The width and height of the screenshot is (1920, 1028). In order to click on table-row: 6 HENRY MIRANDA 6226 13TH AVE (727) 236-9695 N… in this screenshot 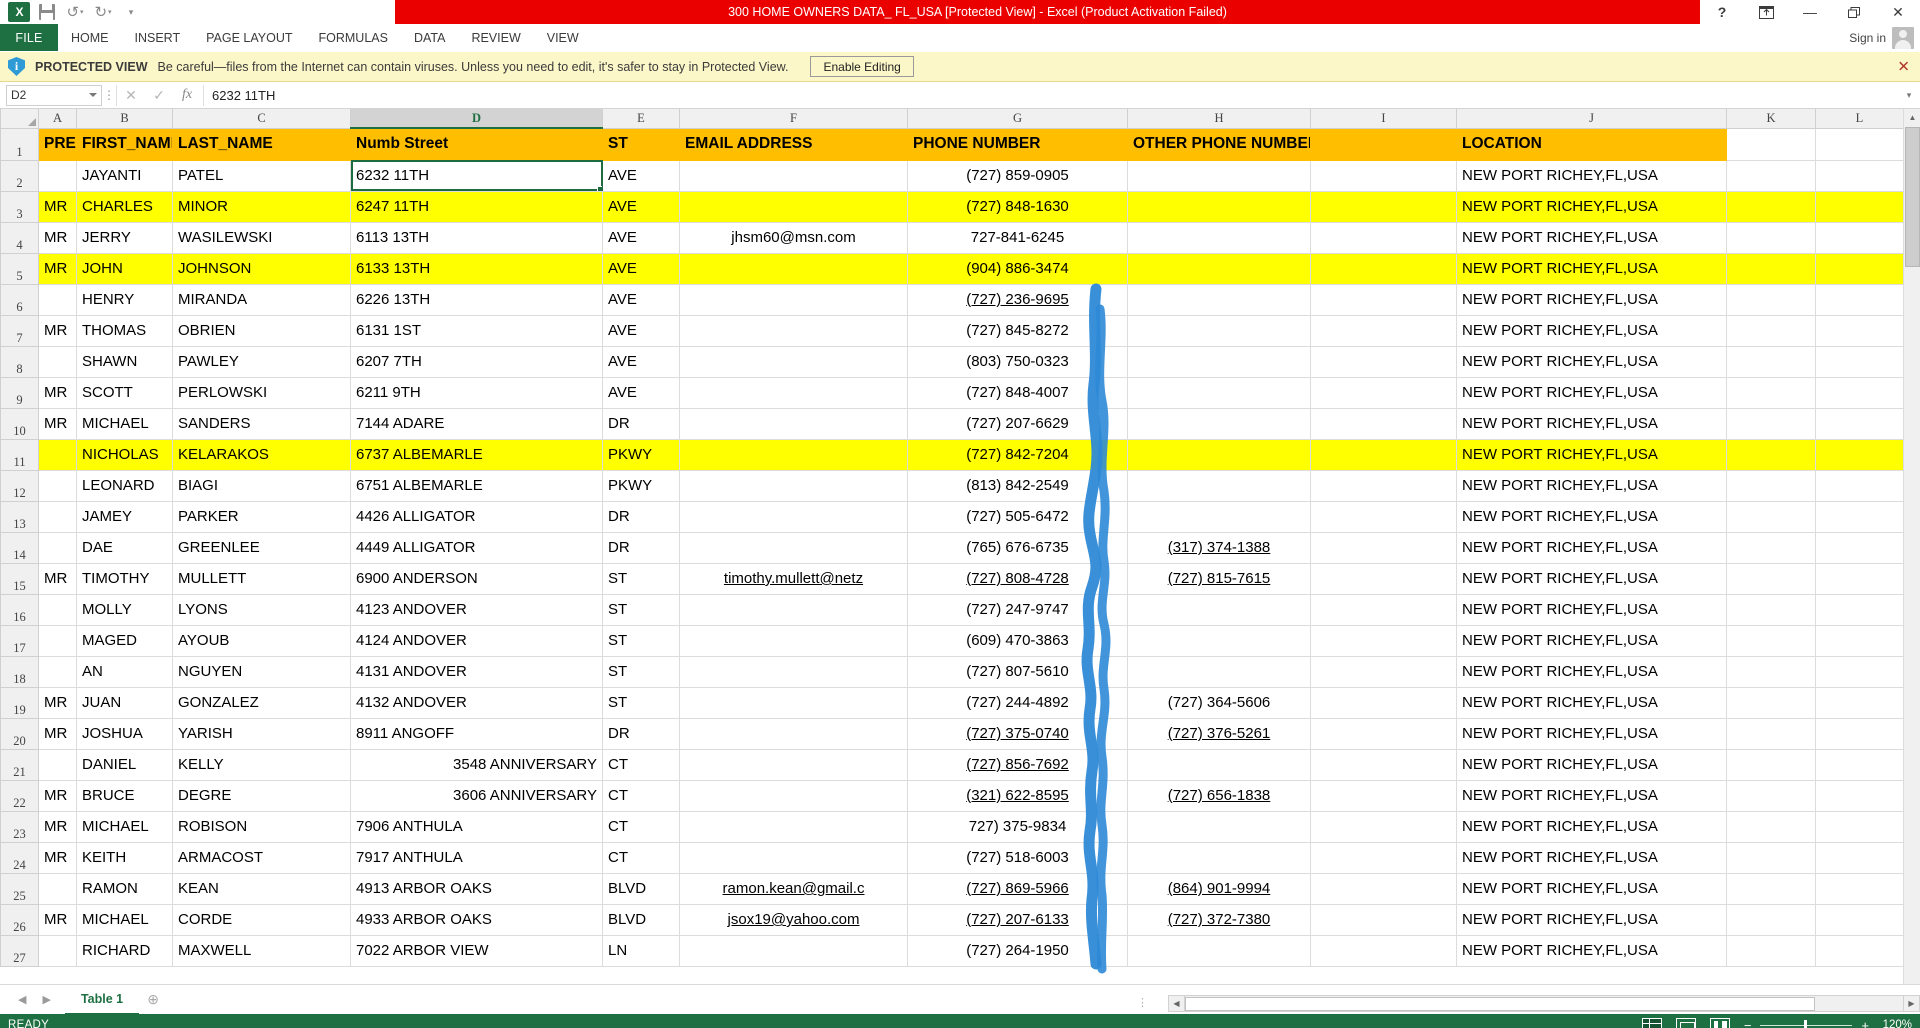, I will do `click(952, 299)`.